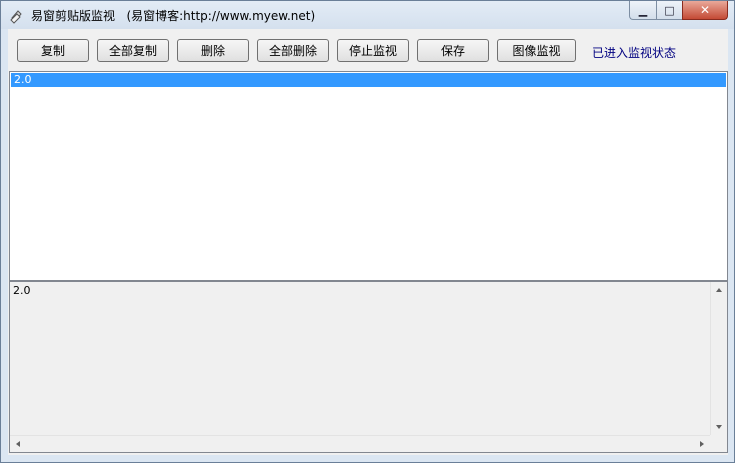 The image size is (735, 463). What do you see at coordinates (22, 290) in the screenshot?
I see `textarea-value: 2.0` at bounding box center [22, 290].